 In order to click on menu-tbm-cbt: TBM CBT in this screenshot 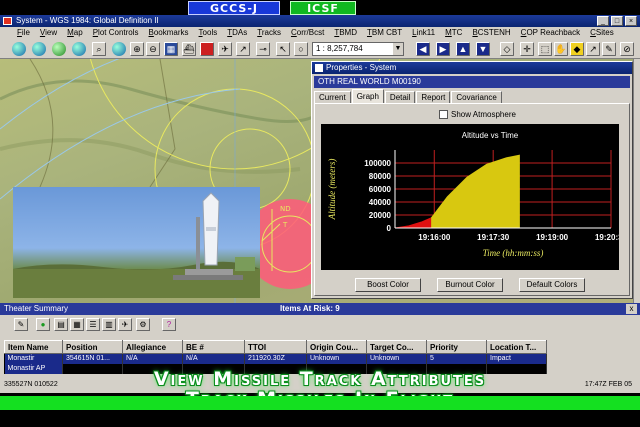, I will do `click(384, 33)`.